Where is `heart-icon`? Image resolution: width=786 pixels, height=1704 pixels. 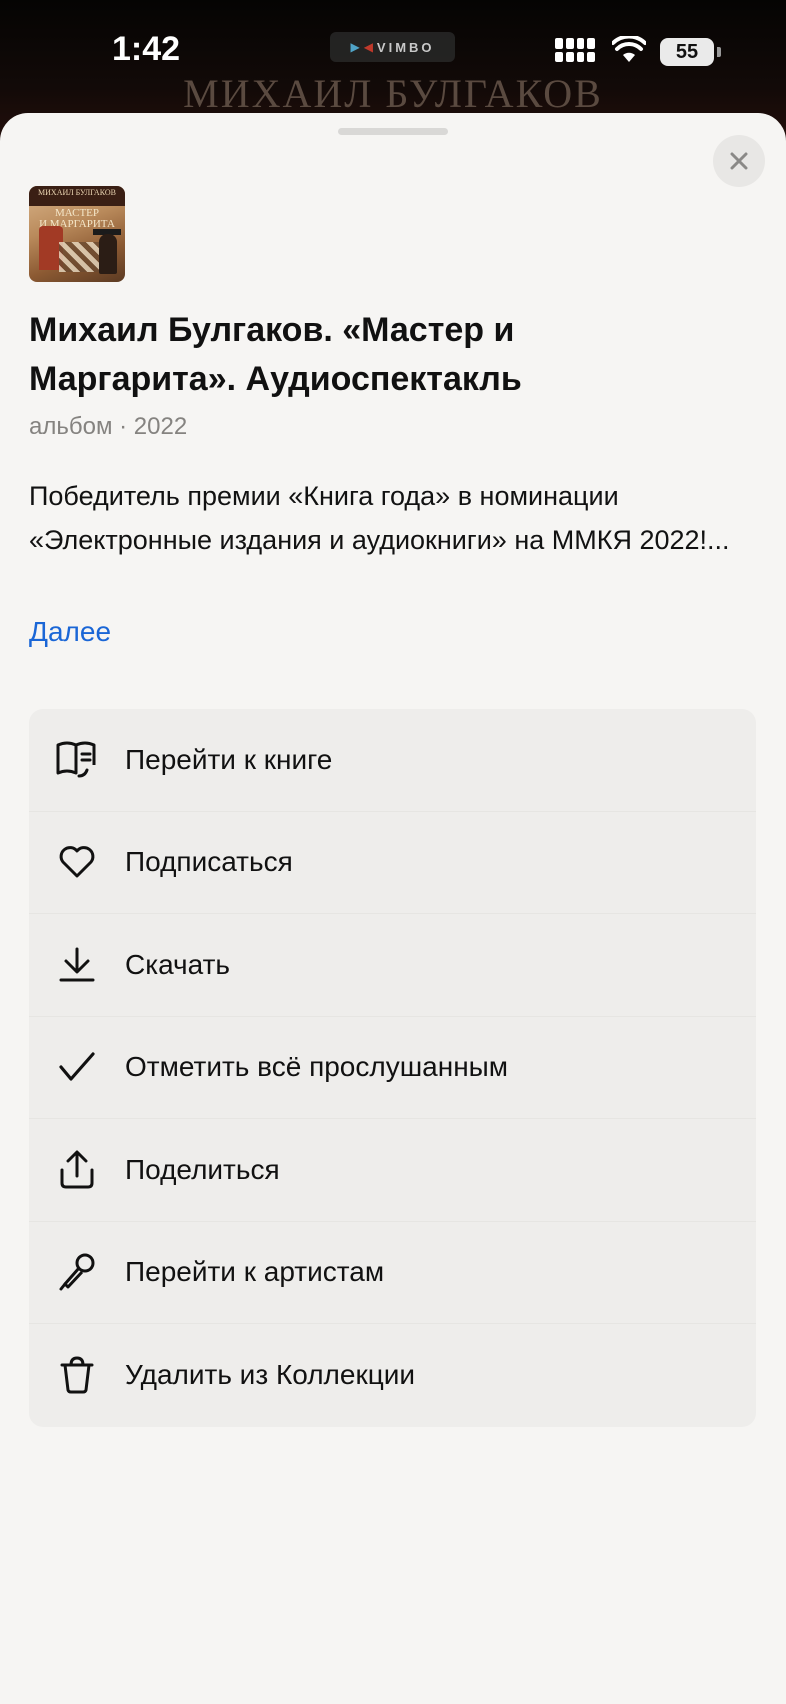
heart-icon is located at coordinates (77, 862).